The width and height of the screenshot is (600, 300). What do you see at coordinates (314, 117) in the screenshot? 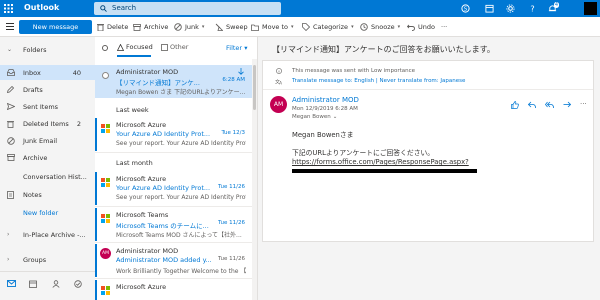
I see `recipient: Megan Bowen ⌄` at bounding box center [314, 117].